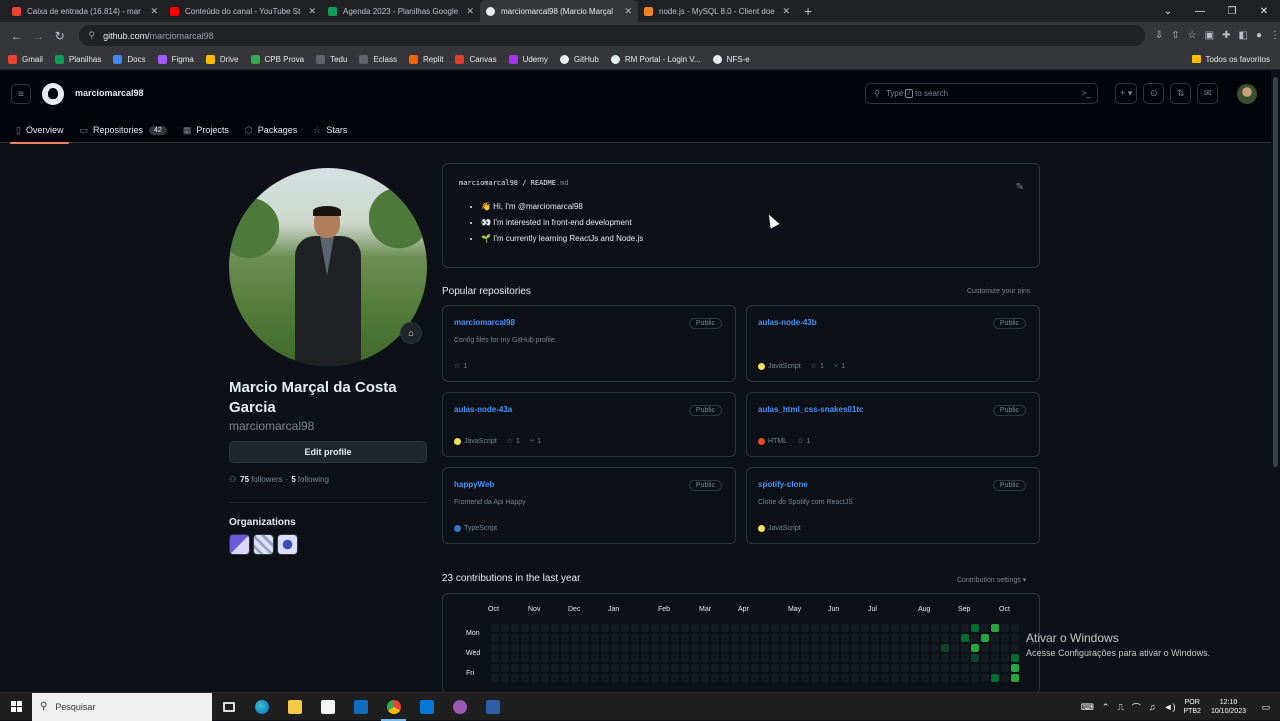 Image resolution: width=1280 pixels, height=721 pixels. What do you see at coordinates (731, 59) in the screenshot?
I see `bookmark-nfse: NFS-e` at bounding box center [731, 59].